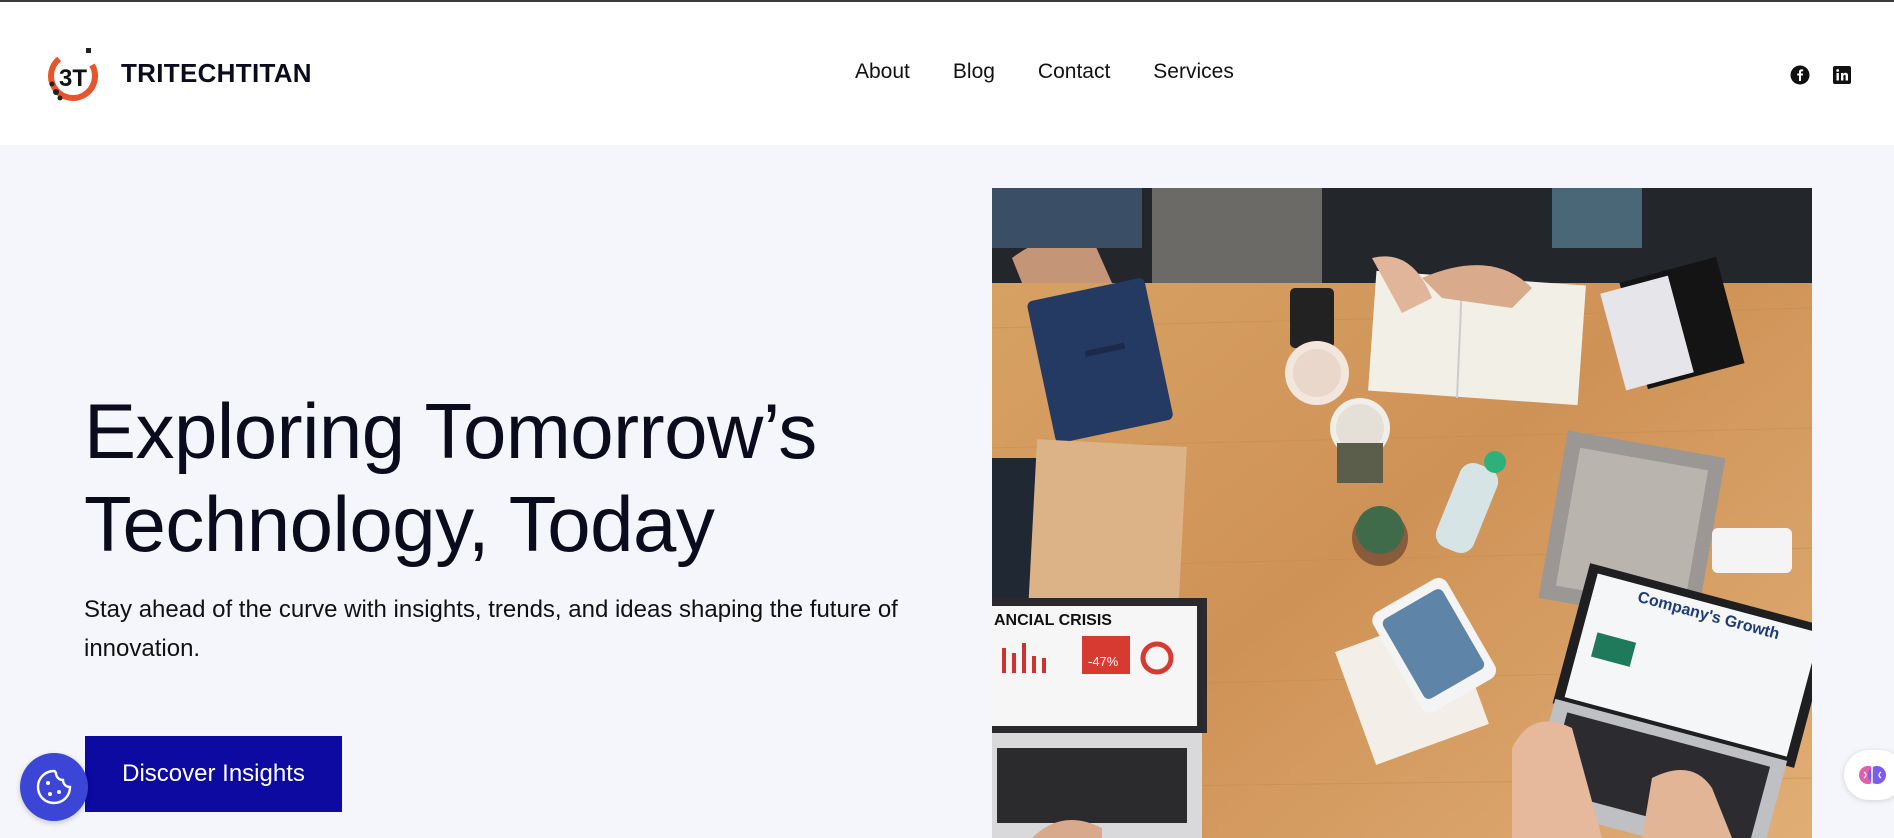  What do you see at coordinates (974, 72) in the screenshot?
I see `nav-item-blog: Blog` at bounding box center [974, 72].